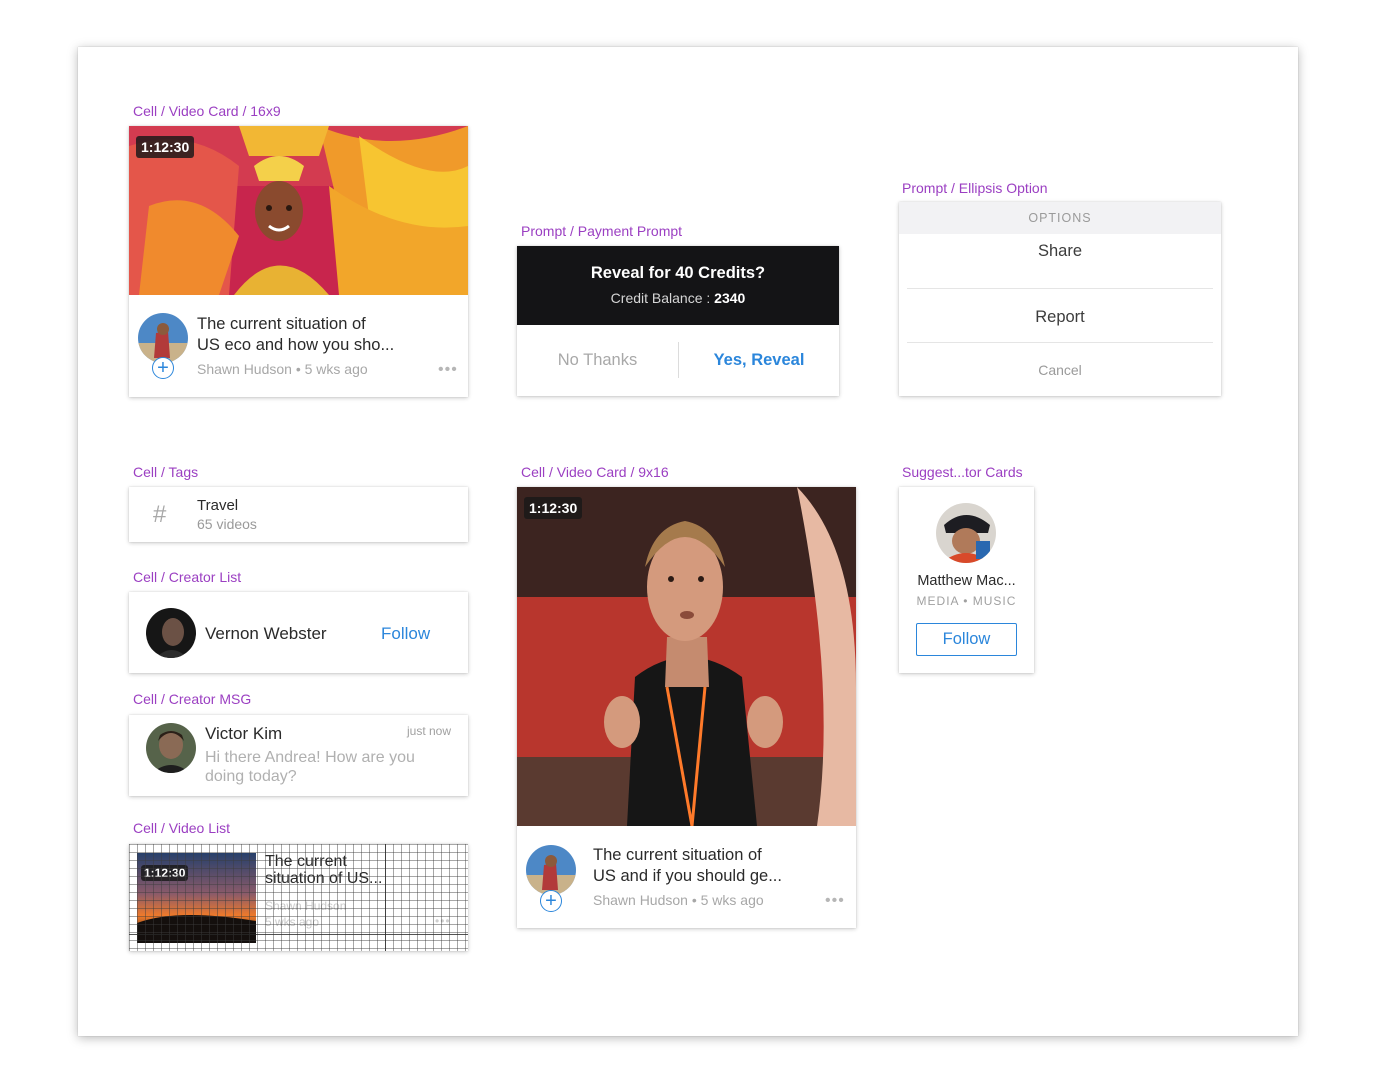  What do you see at coordinates (187, 577) in the screenshot?
I see `label-creator-list: Cell / Creator List` at bounding box center [187, 577].